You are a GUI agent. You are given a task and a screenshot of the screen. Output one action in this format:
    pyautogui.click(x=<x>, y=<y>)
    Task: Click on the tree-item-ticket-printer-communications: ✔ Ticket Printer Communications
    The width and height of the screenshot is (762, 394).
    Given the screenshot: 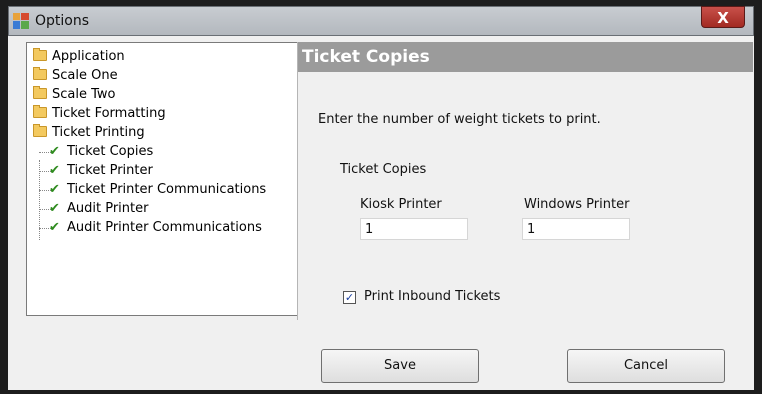 What is the action you would take?
    pyautogui.click(x=157, y=189)
    